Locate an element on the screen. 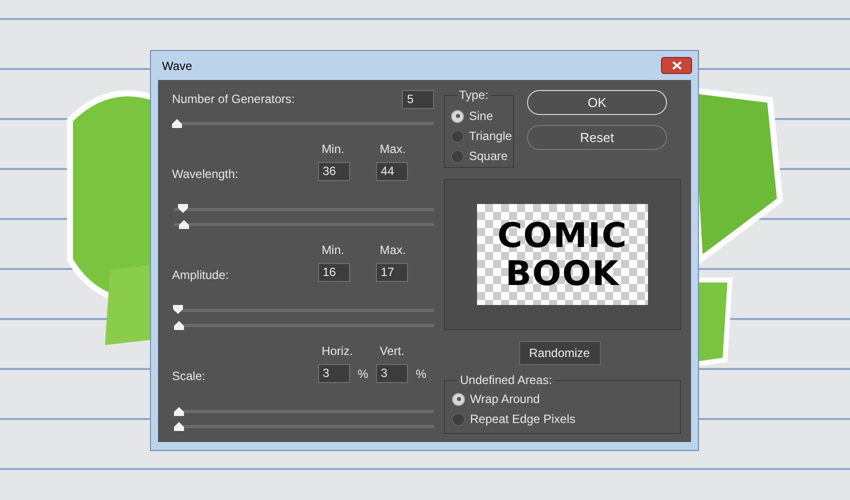 The width and height of the screenshot is (850, 500). close-button is located at coordinates (676, 65).